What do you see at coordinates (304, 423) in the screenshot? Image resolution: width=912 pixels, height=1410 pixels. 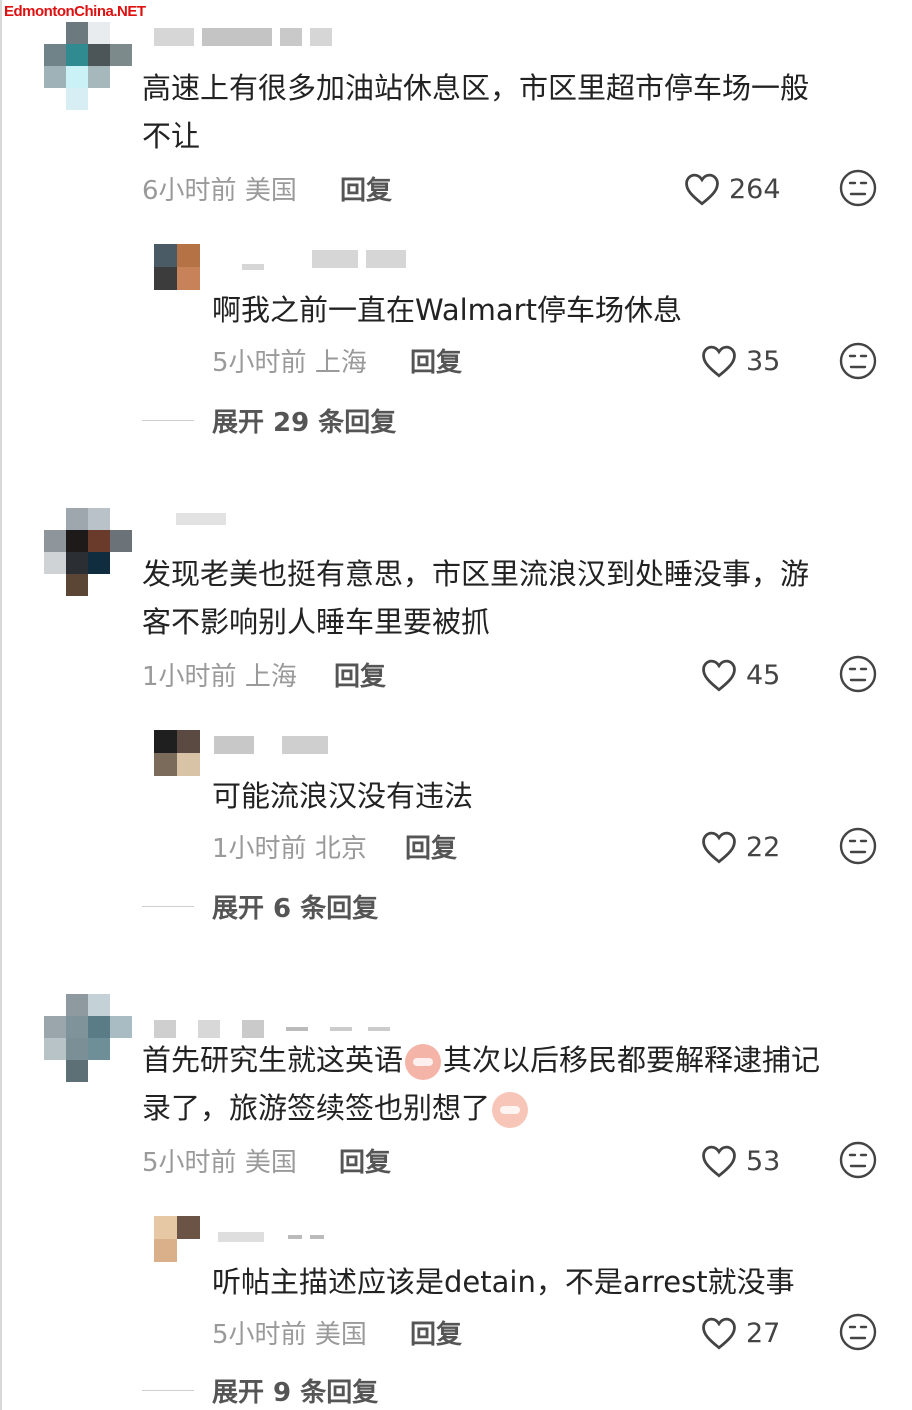 I see `expand-replies-label: 展开 29 条回复` at bounding box center [304, 423].